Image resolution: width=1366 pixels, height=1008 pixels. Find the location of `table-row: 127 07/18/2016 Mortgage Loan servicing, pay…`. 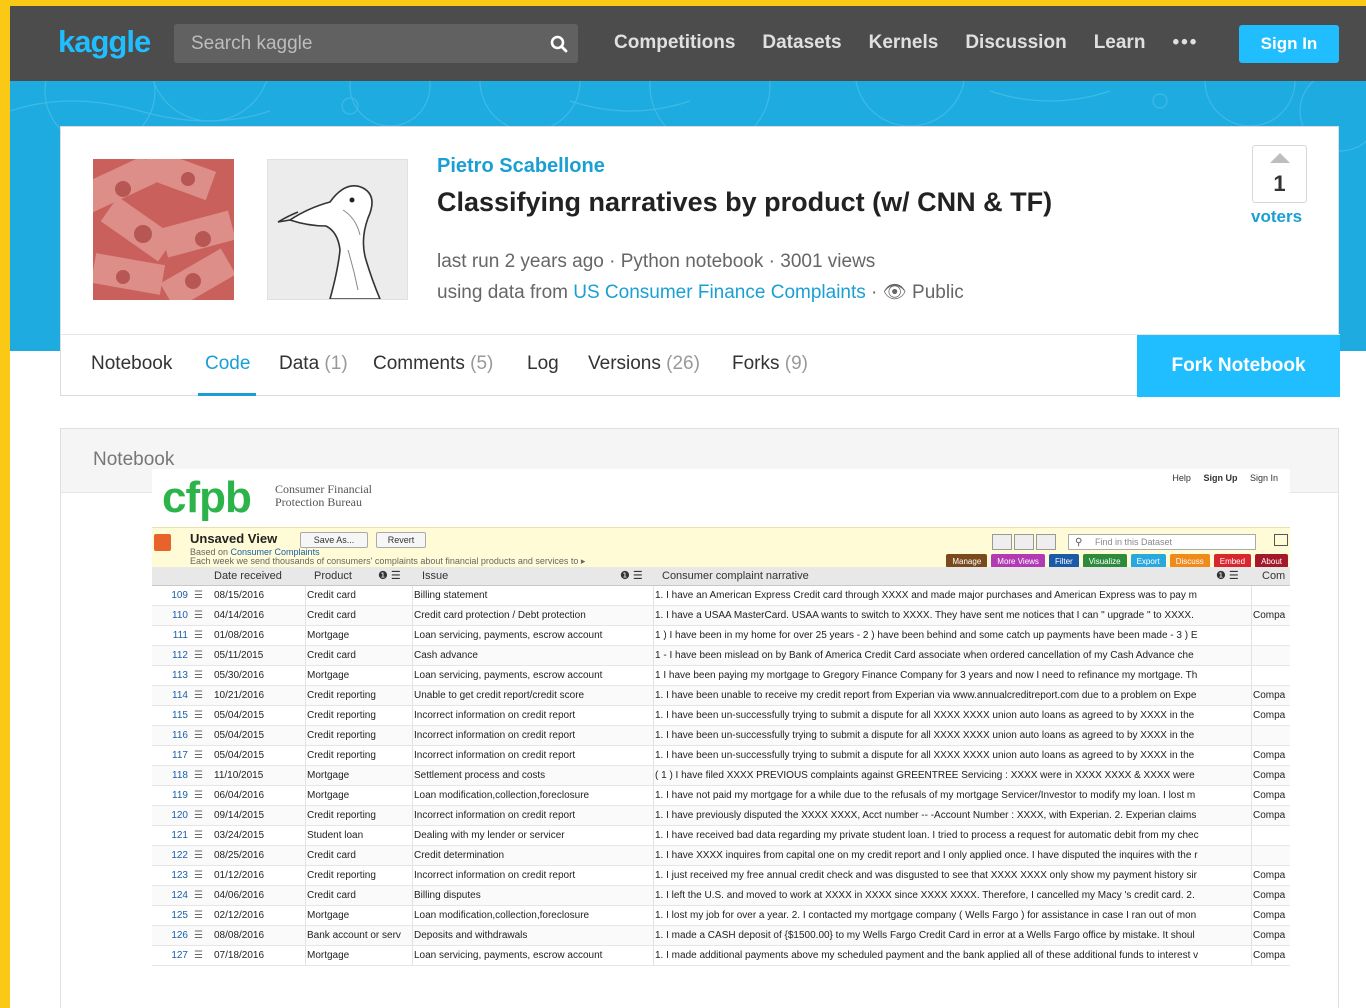

table-row: 127 07/18/2016 Mortgage Loan servicing, pay… is located at coordinates (721, 956).